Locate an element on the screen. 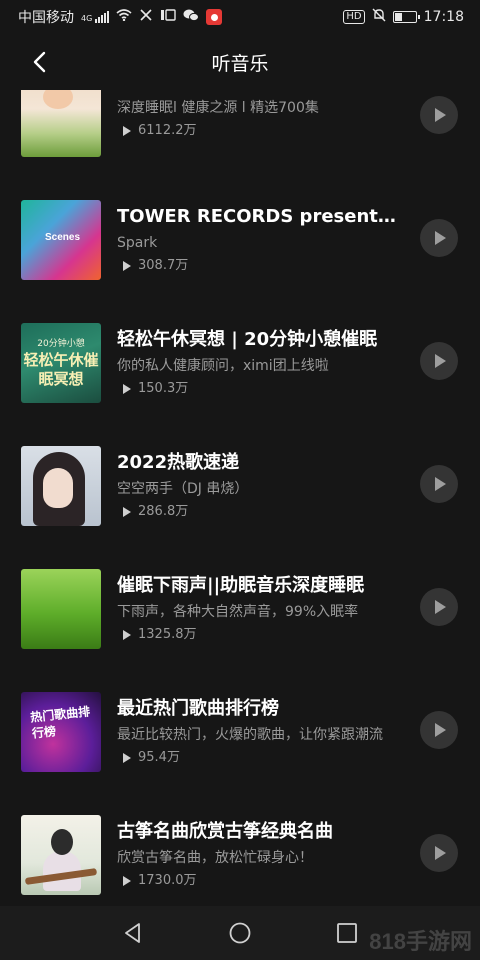  nav-home-button is located at coordinates (240, 933).